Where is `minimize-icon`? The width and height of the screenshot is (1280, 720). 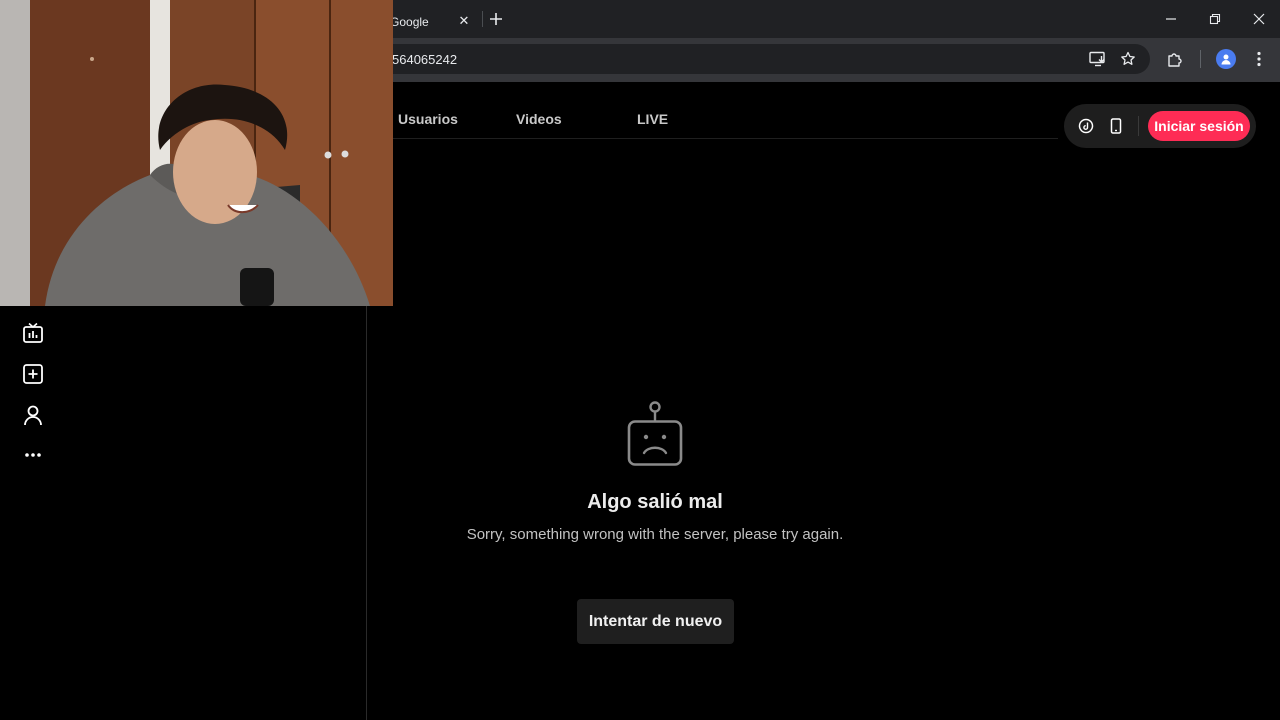
minimize-icon is located at coordinates (1171, 19).